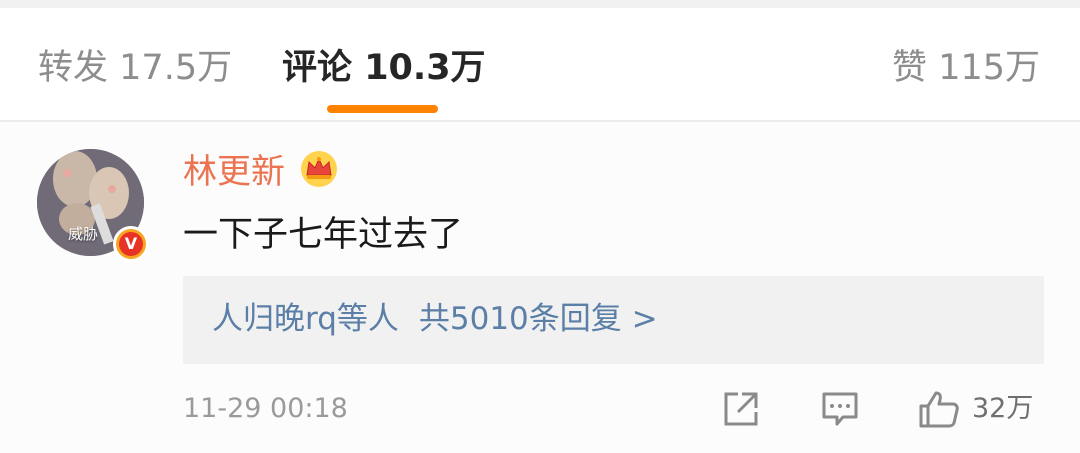  I want to click on tab-like: 赞 115万, so click(966, 68).